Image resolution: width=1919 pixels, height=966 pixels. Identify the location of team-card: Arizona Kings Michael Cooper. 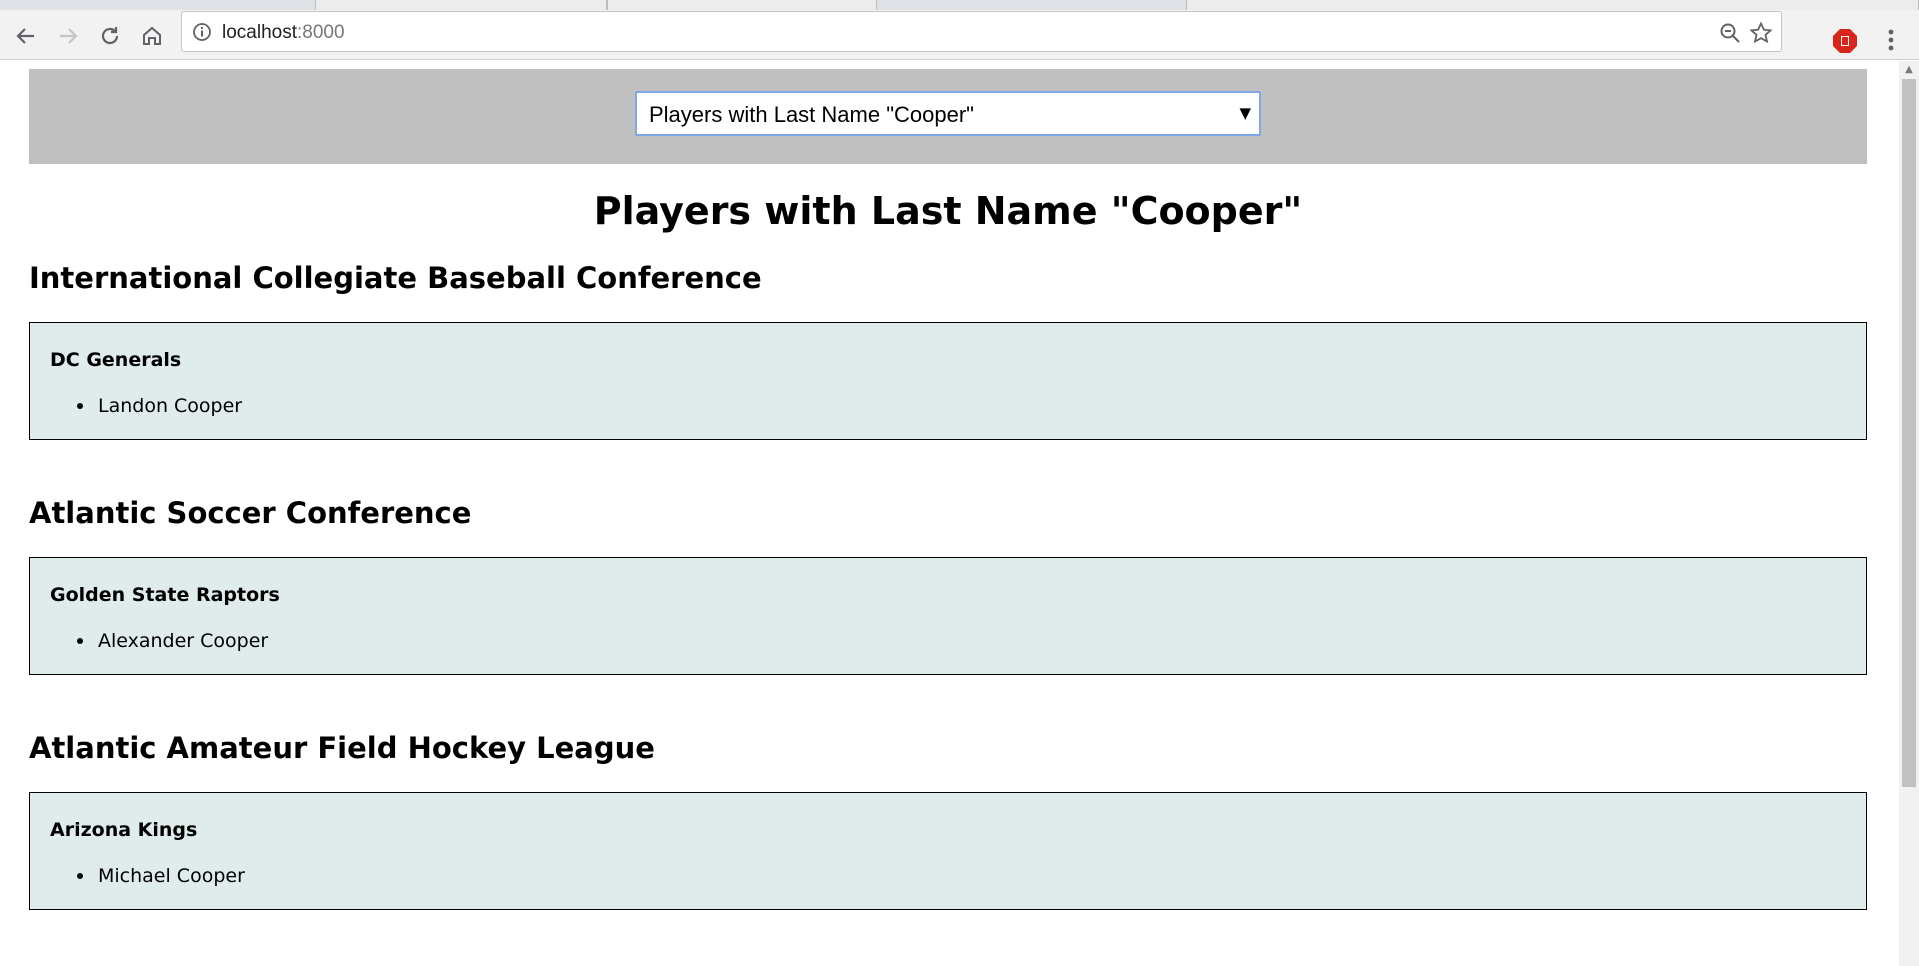
(948, 851).